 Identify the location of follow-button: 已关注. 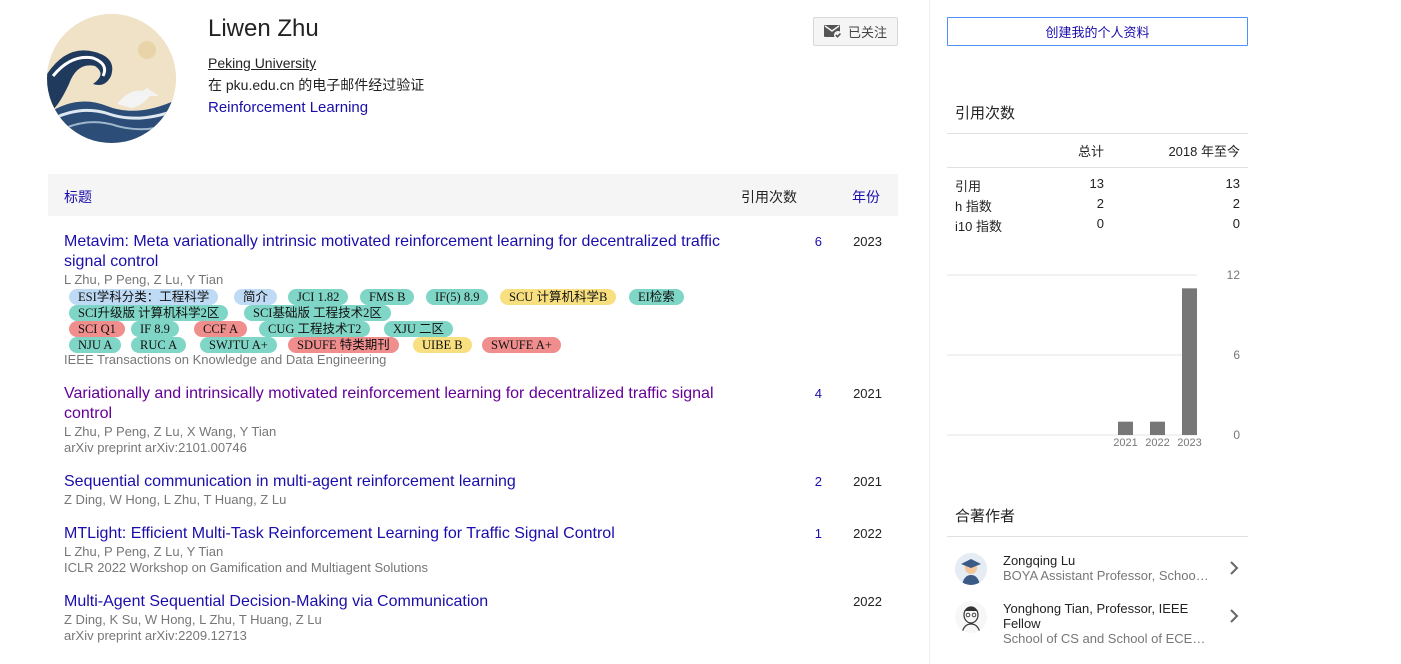
(855, 31).